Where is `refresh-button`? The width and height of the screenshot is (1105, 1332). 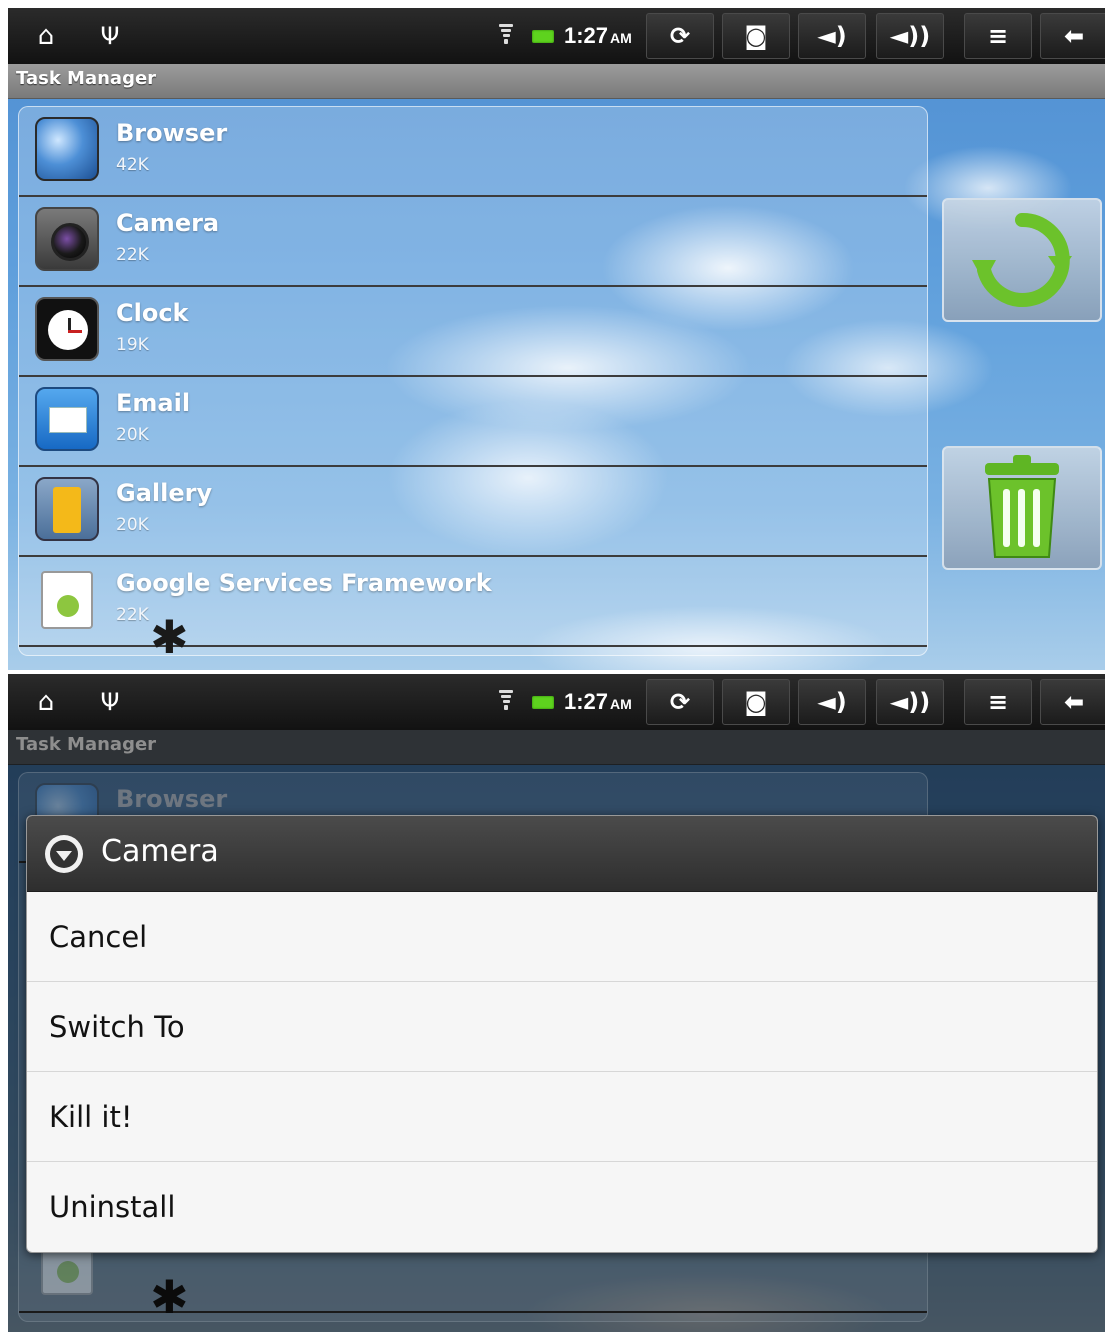
refresh-button is located at coordinates (1022, 260).